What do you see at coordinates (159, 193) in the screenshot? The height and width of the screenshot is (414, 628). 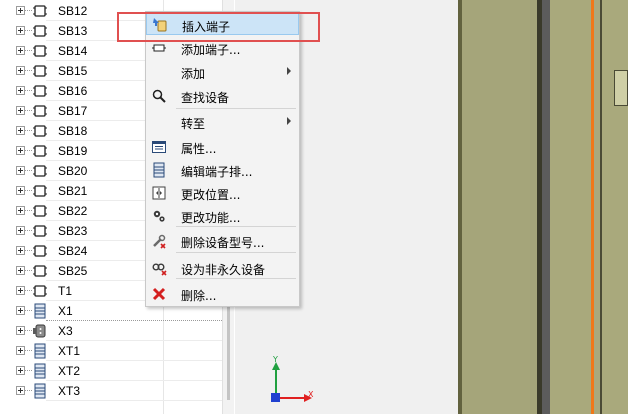 I see `change-location-icon` at bounding box center [159, 193].